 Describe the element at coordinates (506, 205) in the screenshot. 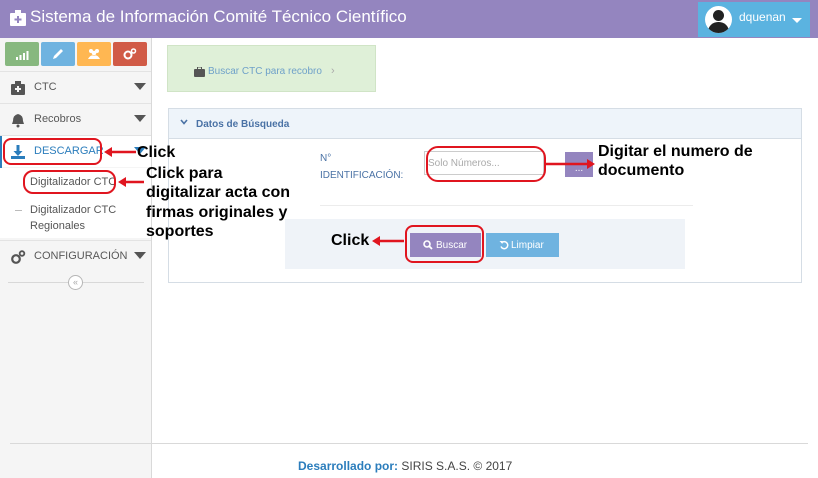

I see `divider` at that location.